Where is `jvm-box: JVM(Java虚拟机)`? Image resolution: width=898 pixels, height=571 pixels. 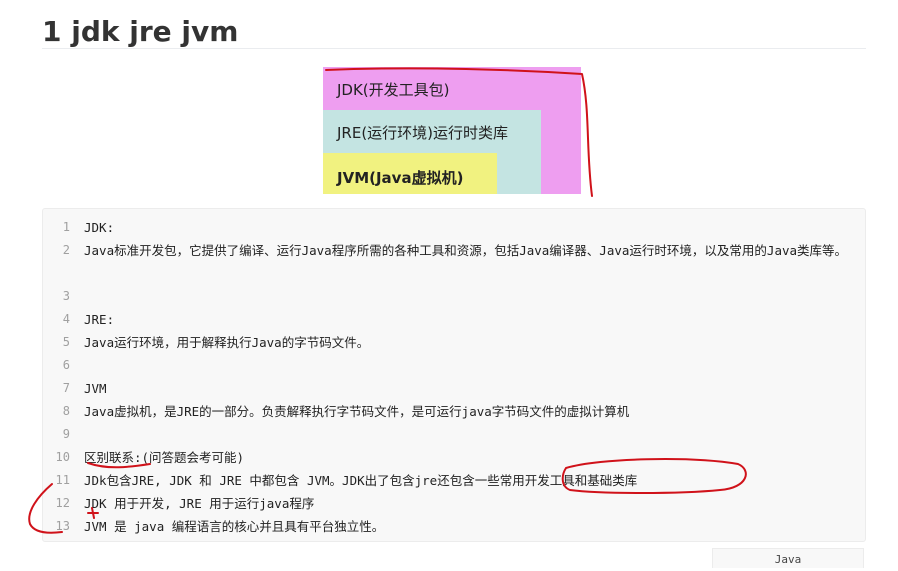 jvm-box: JVM(Java虚拟机) is located at coordinates (410, 173).